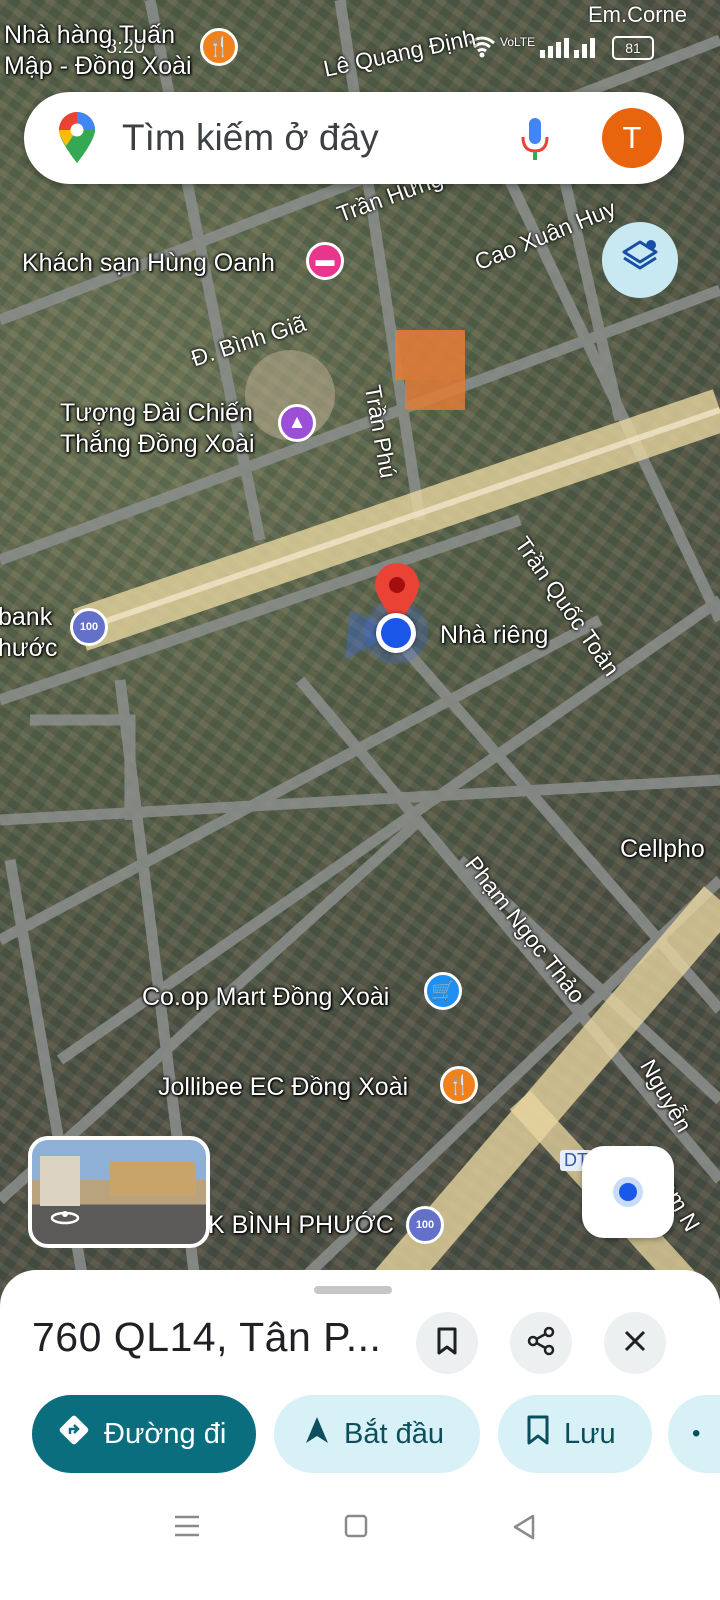 This screenshot has height=1600, width=720. Describe the element at coordinates (524, 1529) in the screenshot. I see `back-triangle-icon` at that location.